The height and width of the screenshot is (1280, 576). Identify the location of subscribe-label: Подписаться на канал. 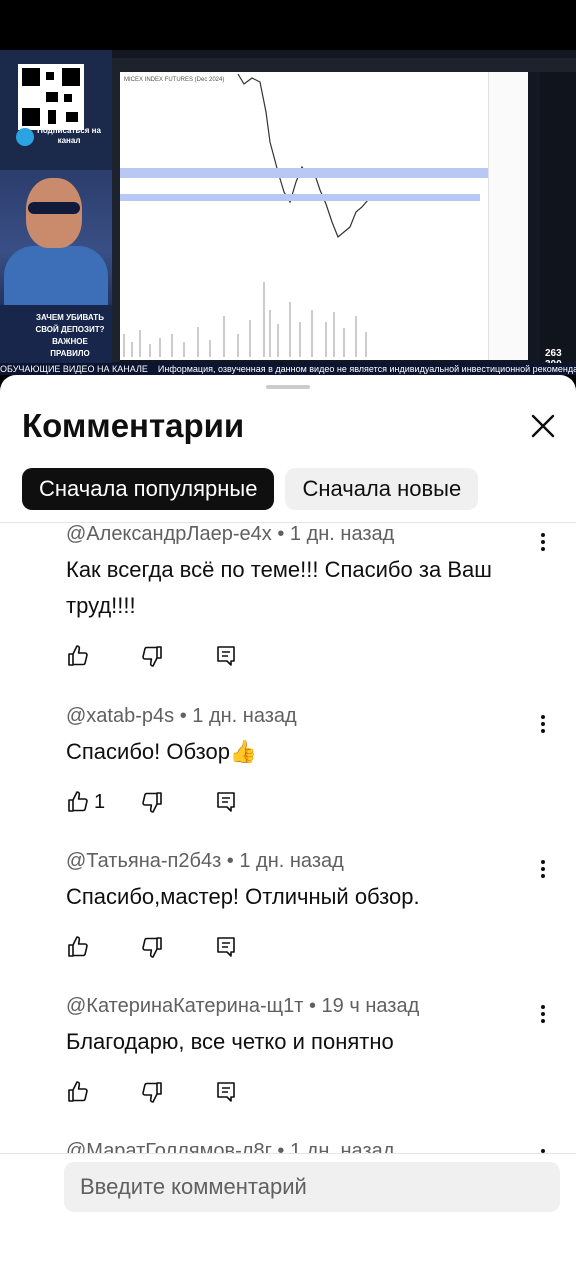
(69, 135).